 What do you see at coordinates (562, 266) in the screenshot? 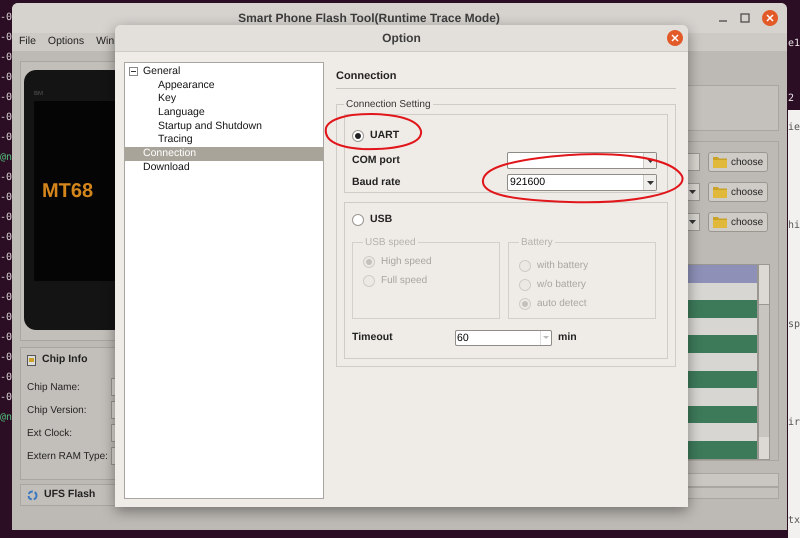
I see `radio-label: with battery` at bounding box center [562, 266].